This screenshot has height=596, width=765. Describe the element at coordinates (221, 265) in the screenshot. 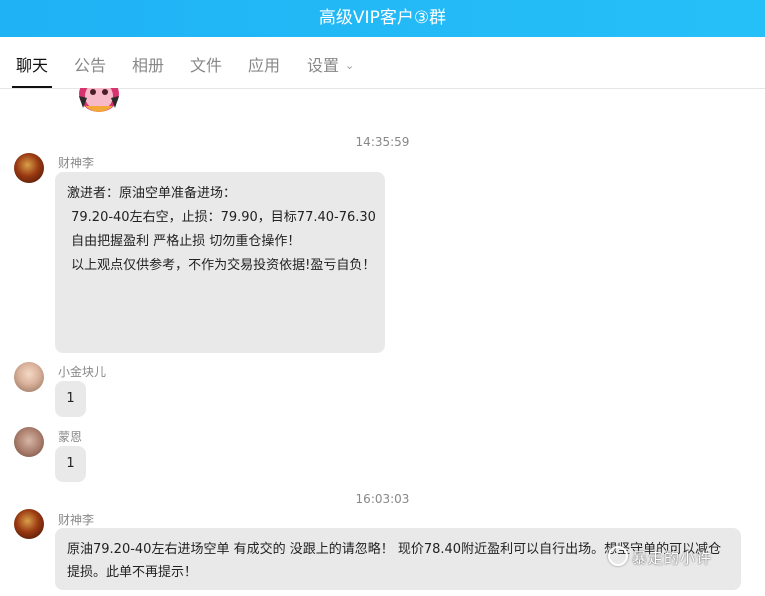

I see `message-line: 以上观点仅供参考，不作为交易投资依据!盈亏自负！` at that location.